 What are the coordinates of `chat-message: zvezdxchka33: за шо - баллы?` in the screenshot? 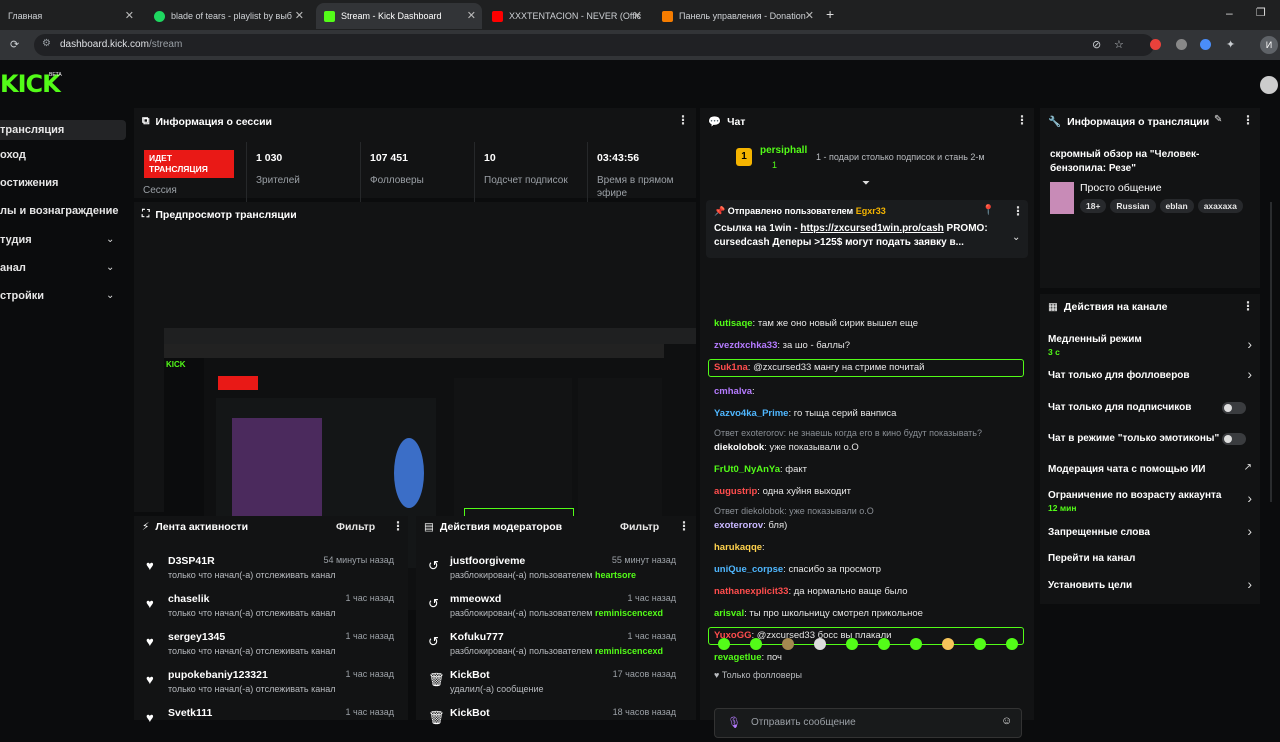 It's located at (782, 345).